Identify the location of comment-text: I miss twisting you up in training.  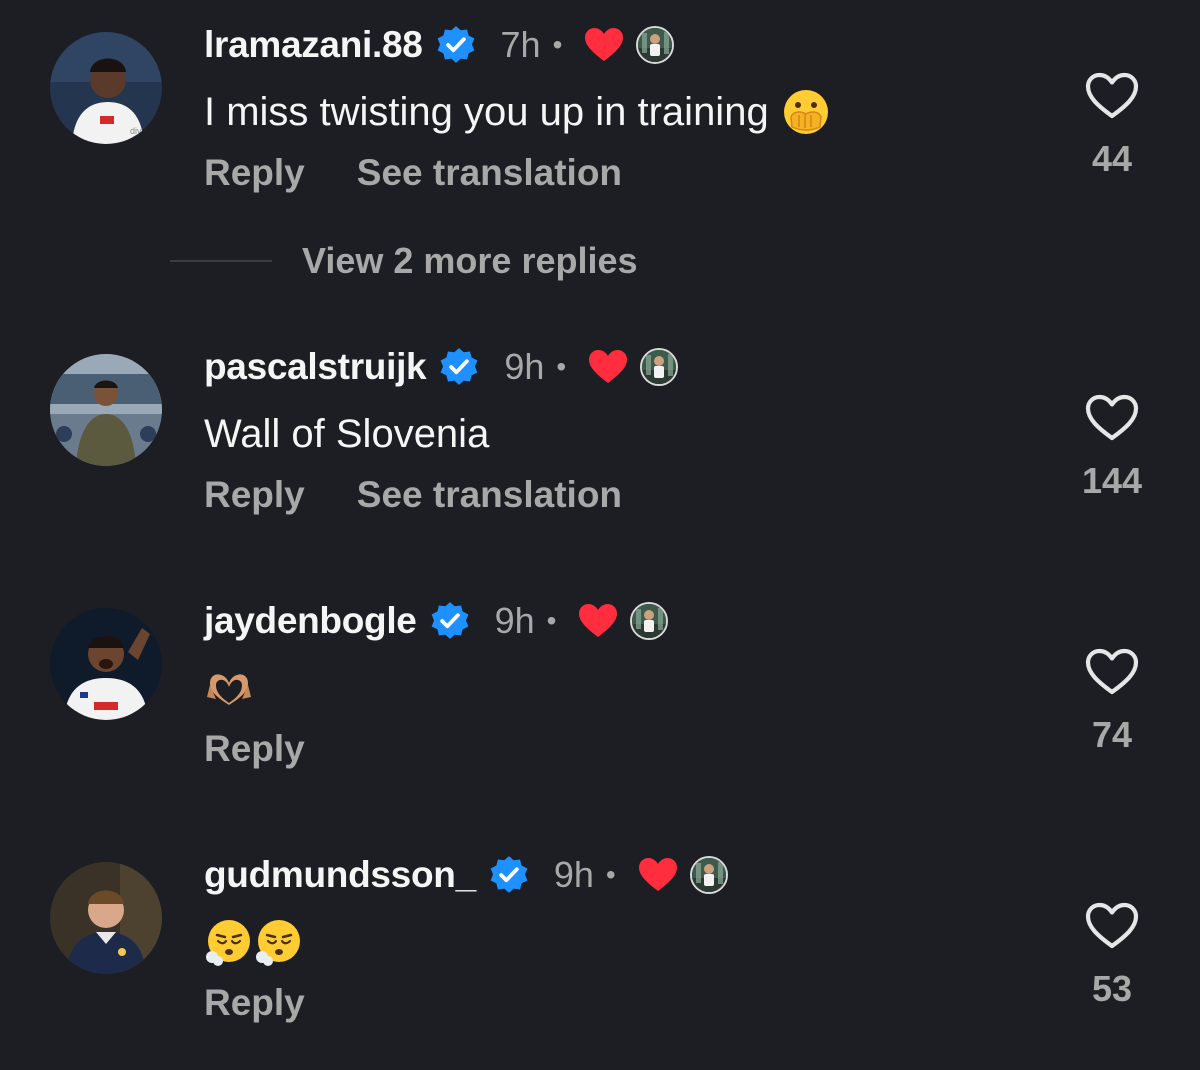
(517, 112).